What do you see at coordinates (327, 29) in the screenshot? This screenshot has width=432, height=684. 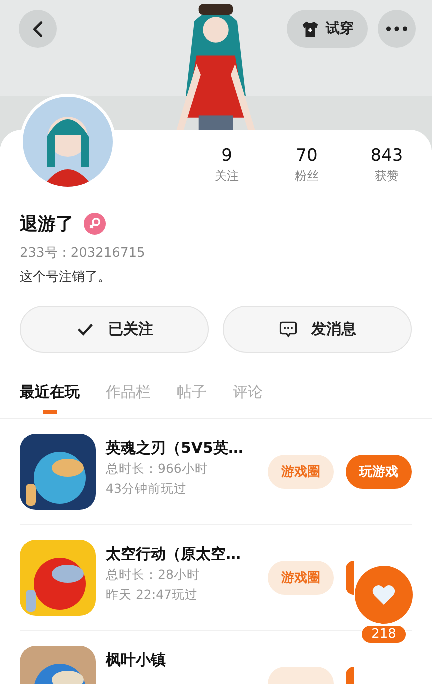 I see `try-on-button: 试穿` at bounding box center [327, 29].